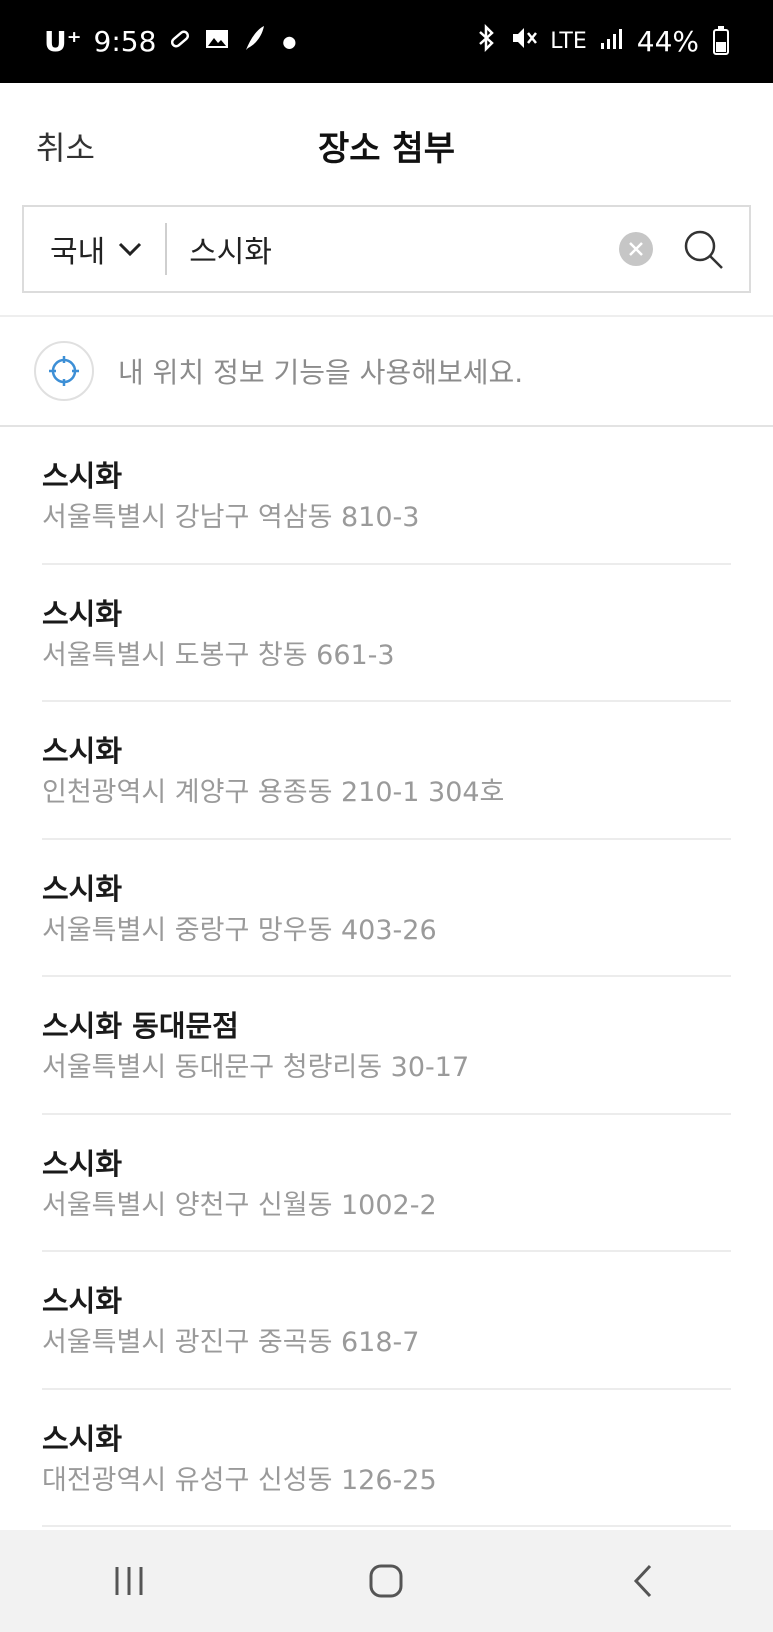 This screenshot has height=1632, width=773. Describe the element at coordinates (386, 41) in the screenshot. I see `status-bar: U⁺ 9:58 ● LTE 44%` at that location.